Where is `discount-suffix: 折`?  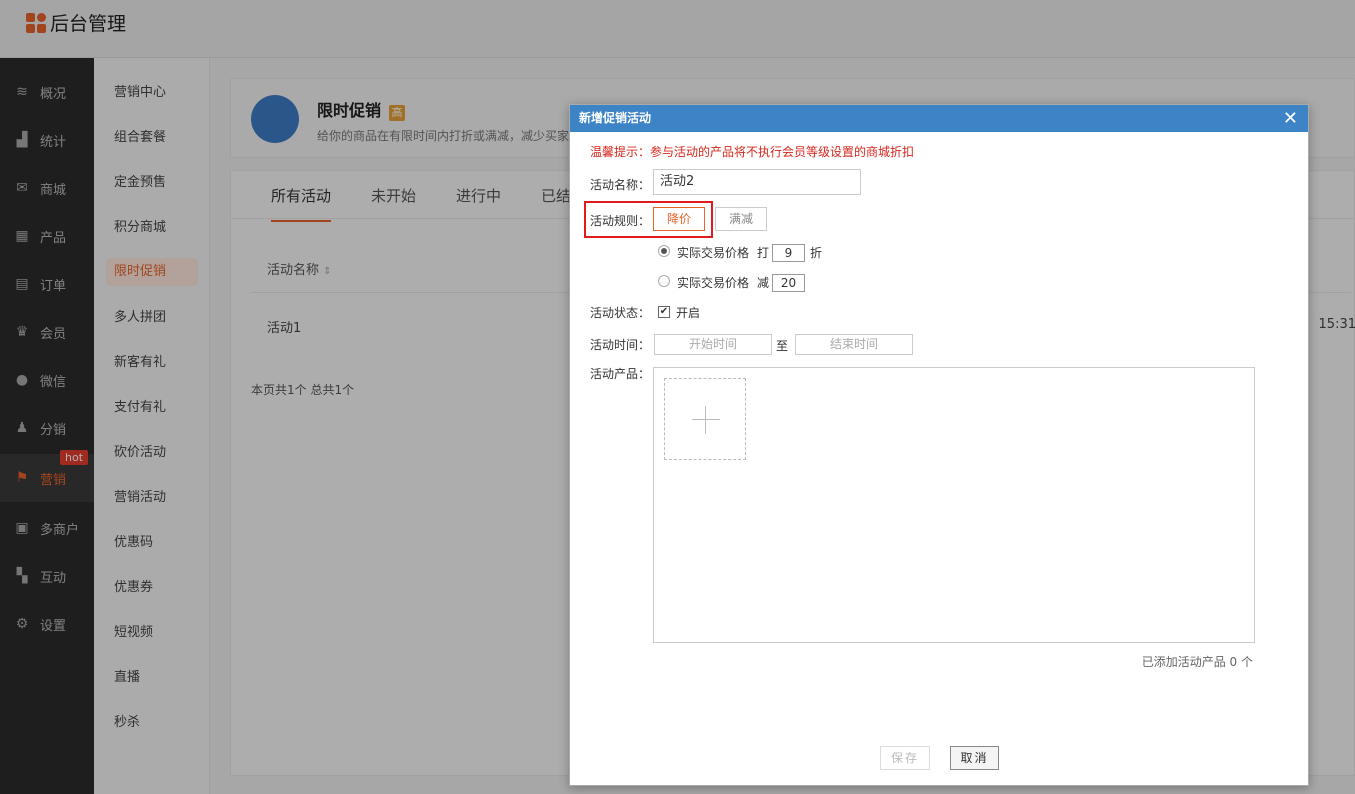
discount-suffix: 折 is located at coordinates (816, 253).